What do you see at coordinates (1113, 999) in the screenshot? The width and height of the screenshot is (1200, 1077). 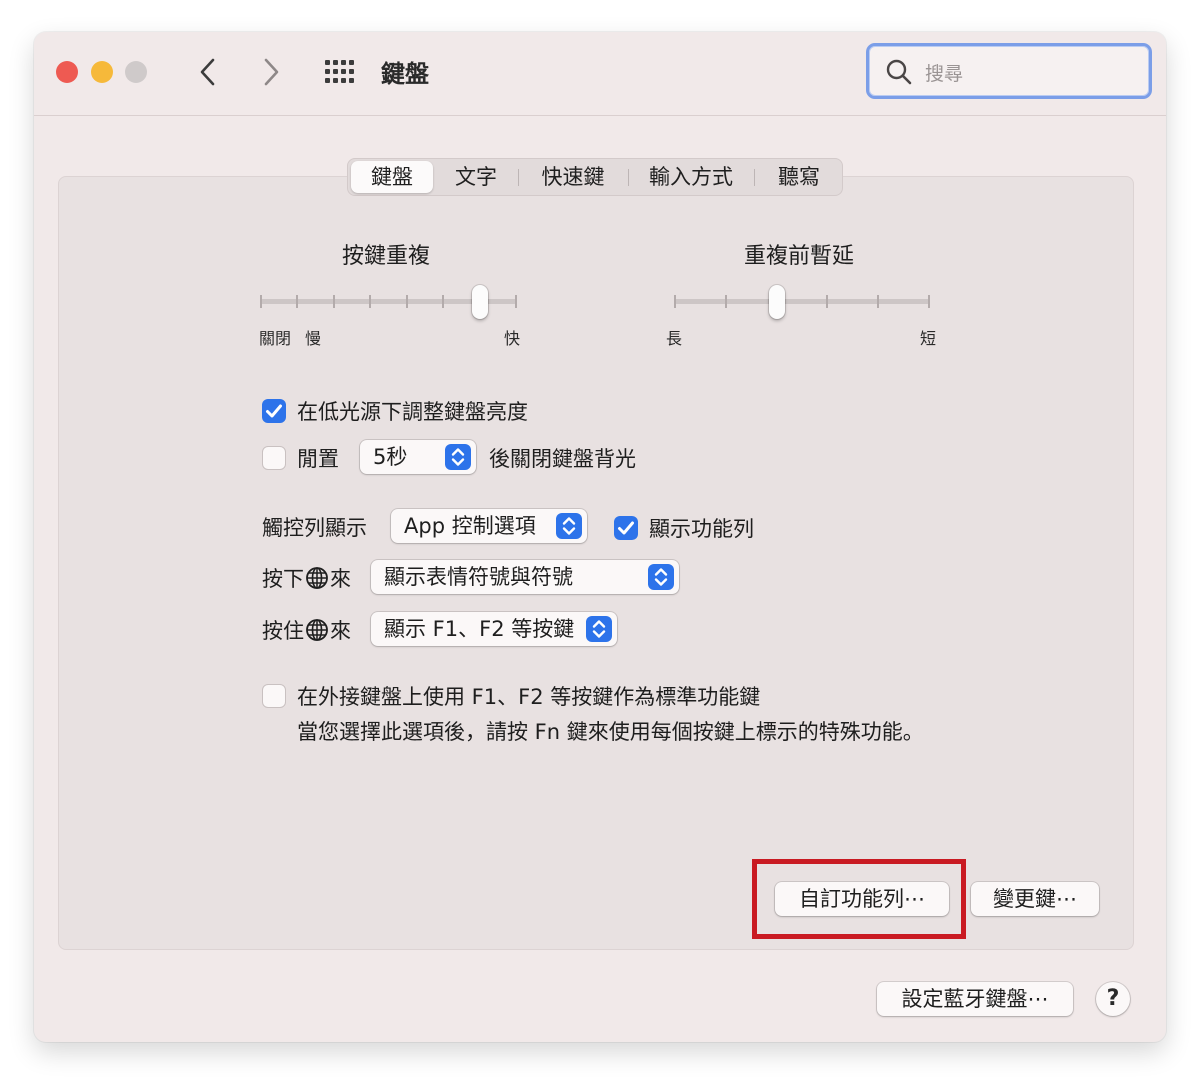 I see `help-button: ?` at bounding box center [1113, 999].